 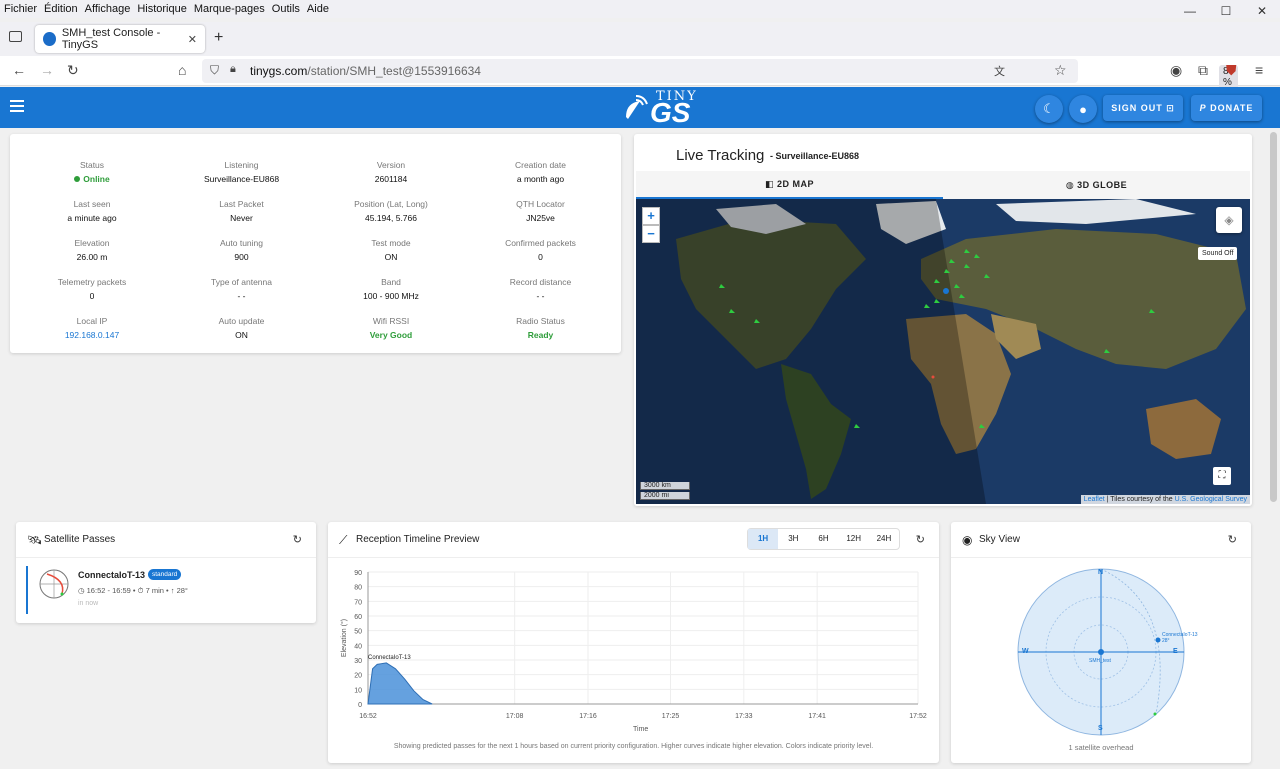 What do you see at coordinates (1096, 185) in the screenshot?
I see `tab-3d-globe: ◍ 3D GLOBE` at bounding box center [1096, 185].